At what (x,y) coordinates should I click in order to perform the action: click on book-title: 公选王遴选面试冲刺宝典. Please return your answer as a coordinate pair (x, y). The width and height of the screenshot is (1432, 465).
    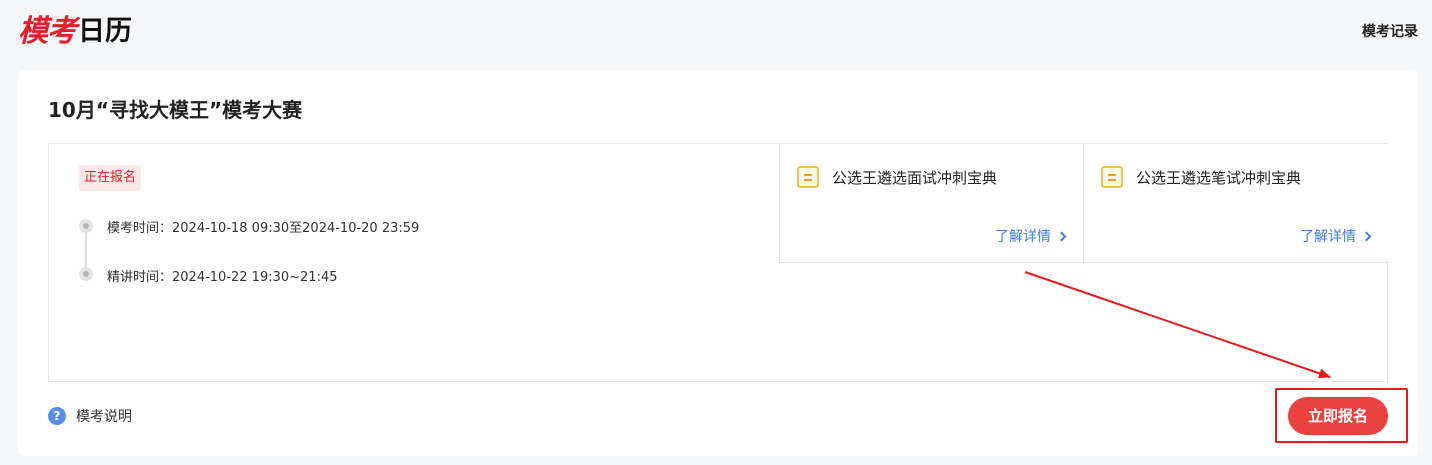
    Looking at the image, I should click on (915, 178).